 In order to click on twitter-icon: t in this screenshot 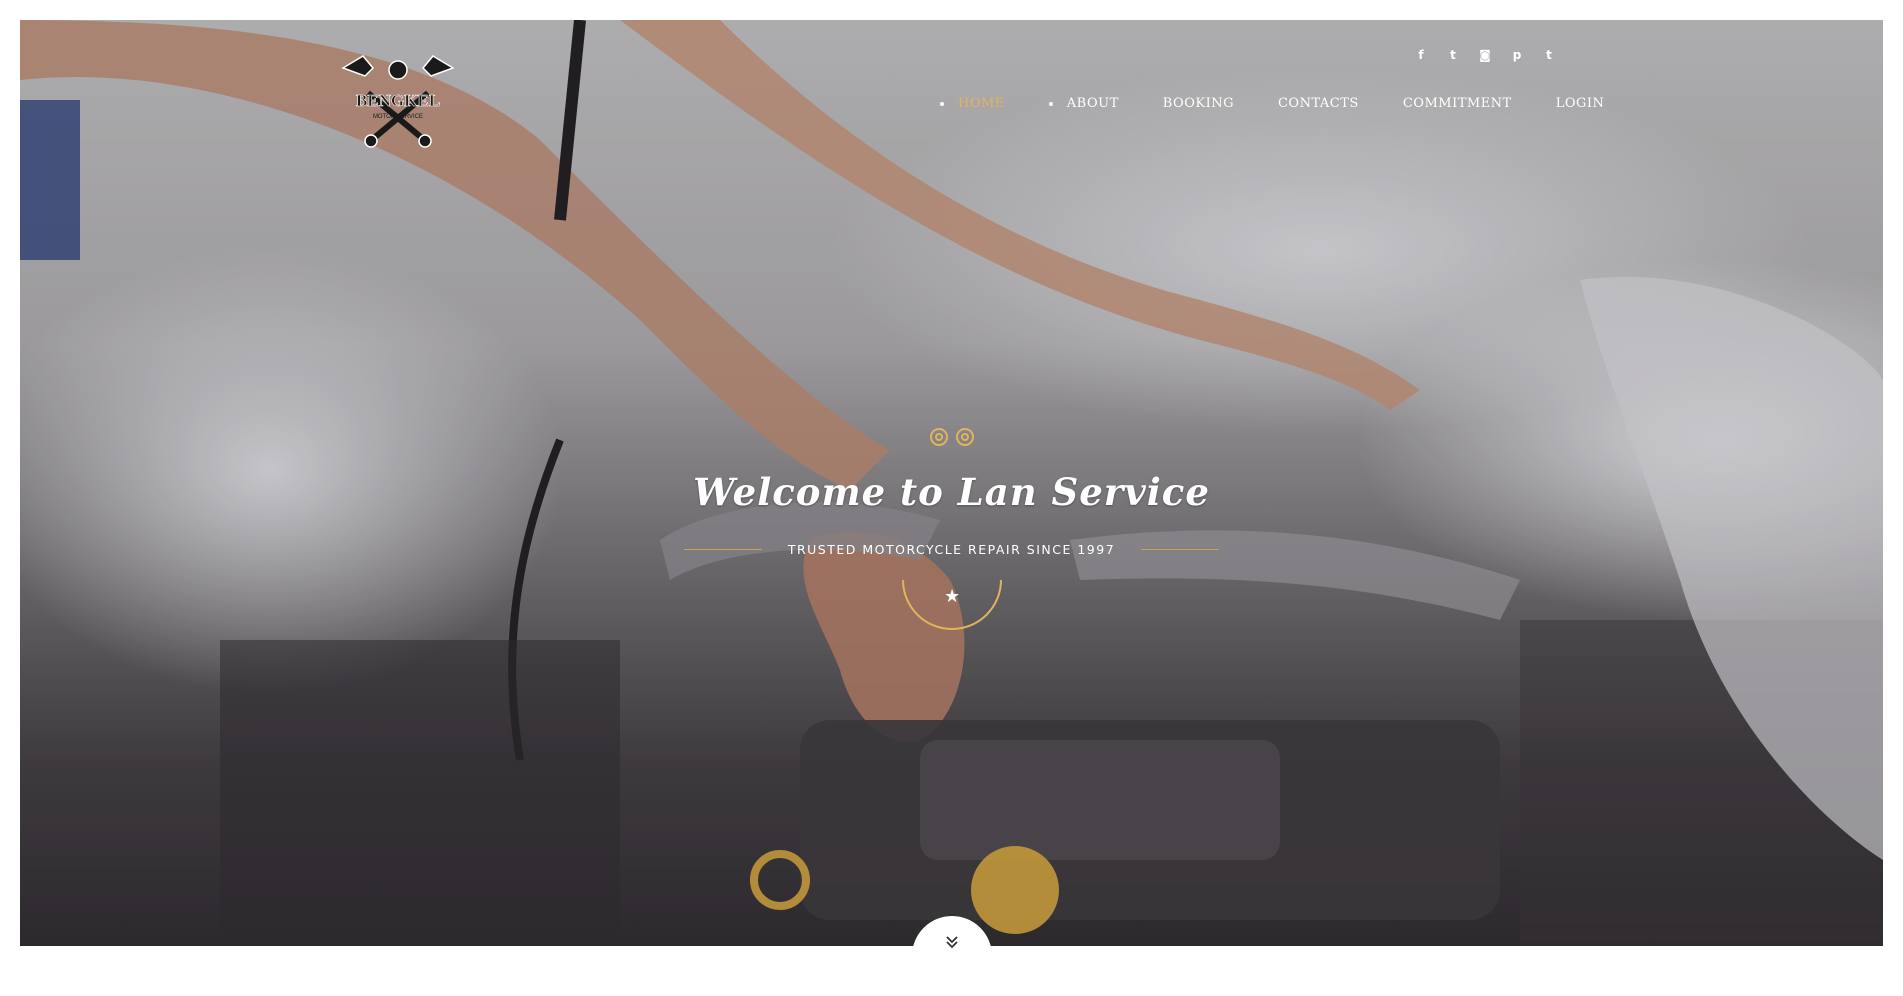, I will do `click(1453, 55)`.